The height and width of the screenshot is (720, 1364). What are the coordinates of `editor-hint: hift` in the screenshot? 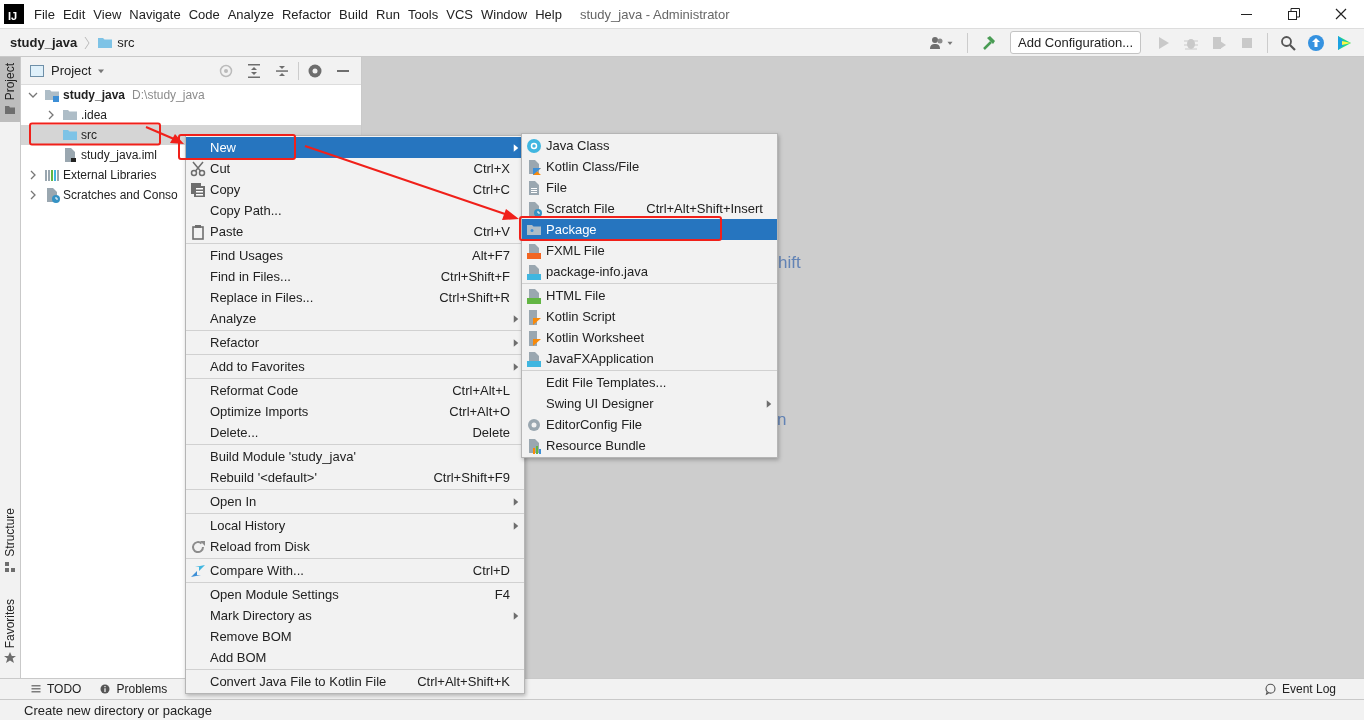 It's located at (789, 263).